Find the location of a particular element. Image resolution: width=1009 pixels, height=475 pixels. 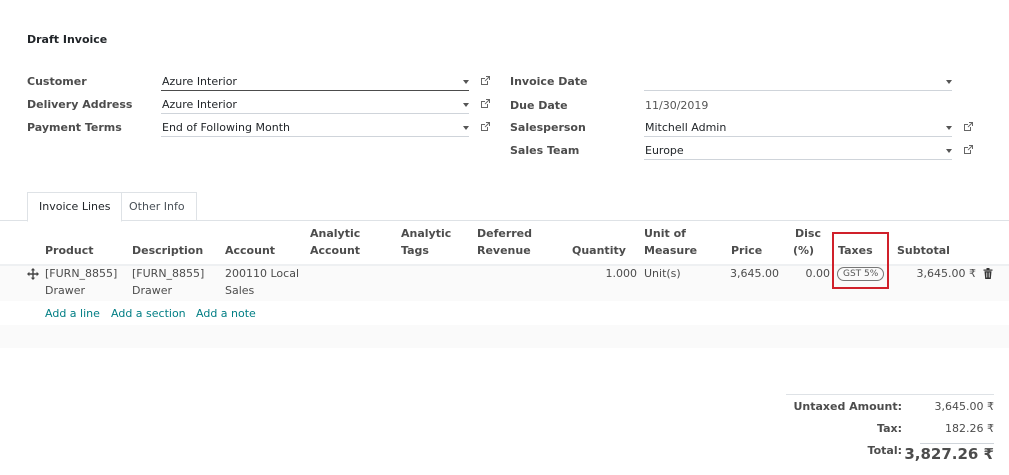

tax-label: Tax: is located at coordinates (889, 428).